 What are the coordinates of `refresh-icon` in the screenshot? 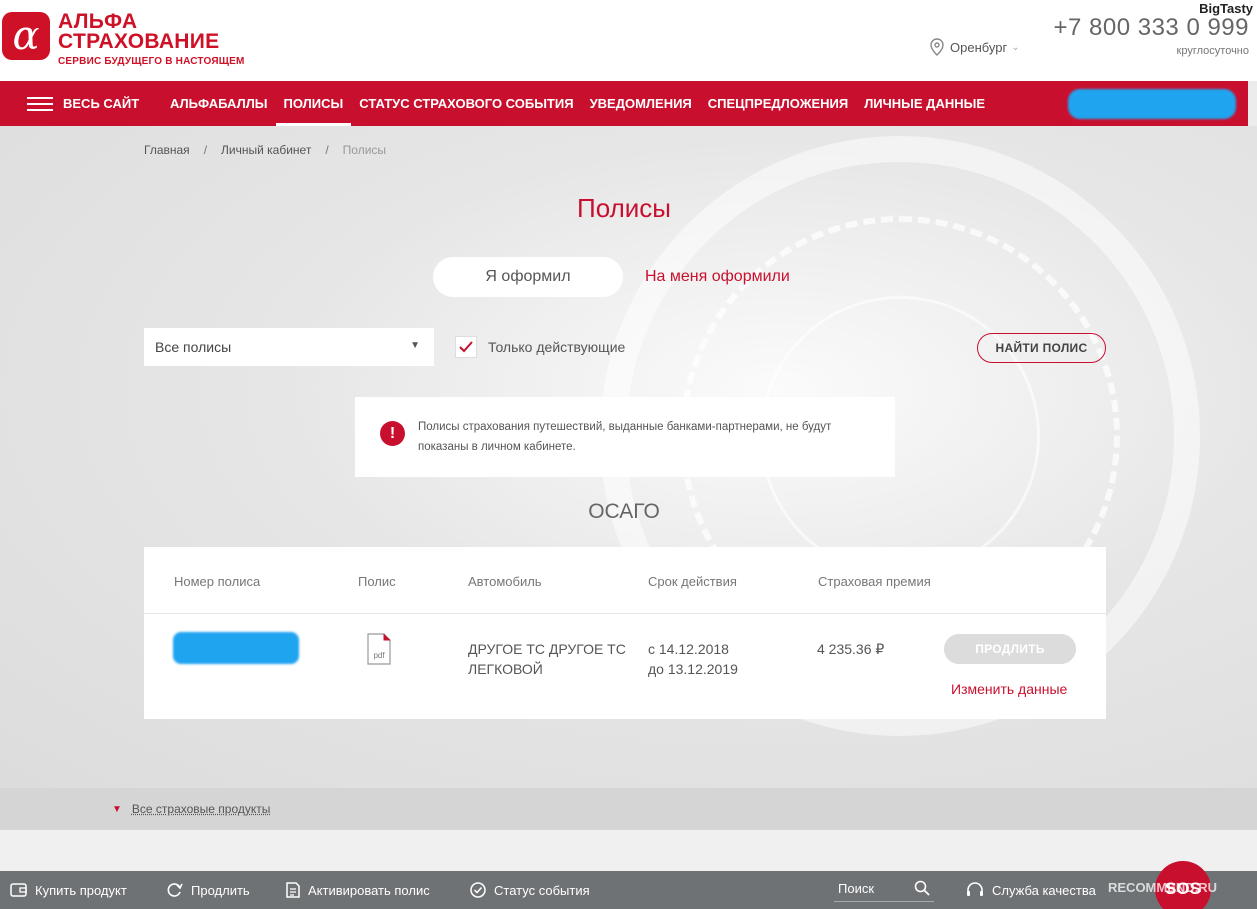 It's located at (175, 890).